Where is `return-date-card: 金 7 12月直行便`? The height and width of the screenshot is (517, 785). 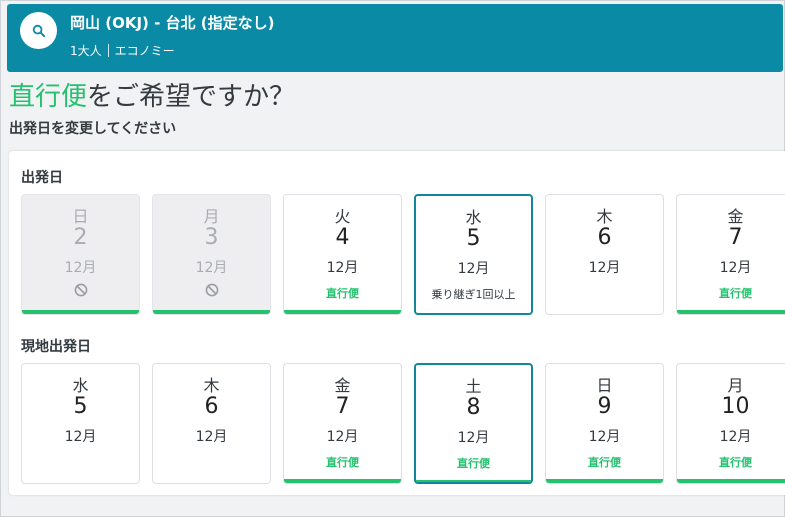
return-date-card: 金 7 12月直行便 is located at coordinates (342, 423).